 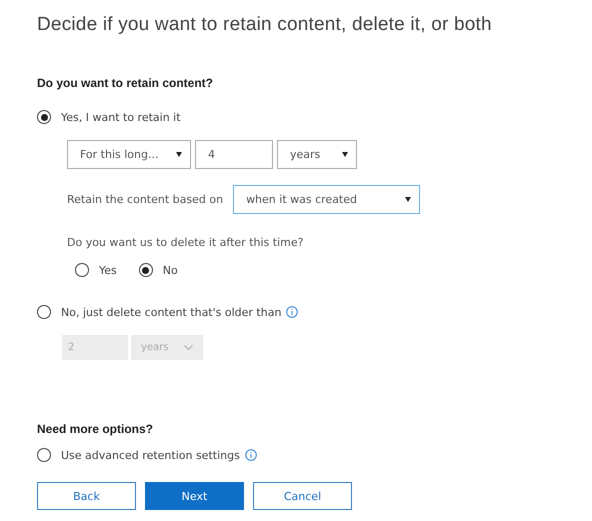 What do you see at coordinates (86, 496) in the screenshot?
I see `secondary-button: Back` at bounding box center [86, 496].